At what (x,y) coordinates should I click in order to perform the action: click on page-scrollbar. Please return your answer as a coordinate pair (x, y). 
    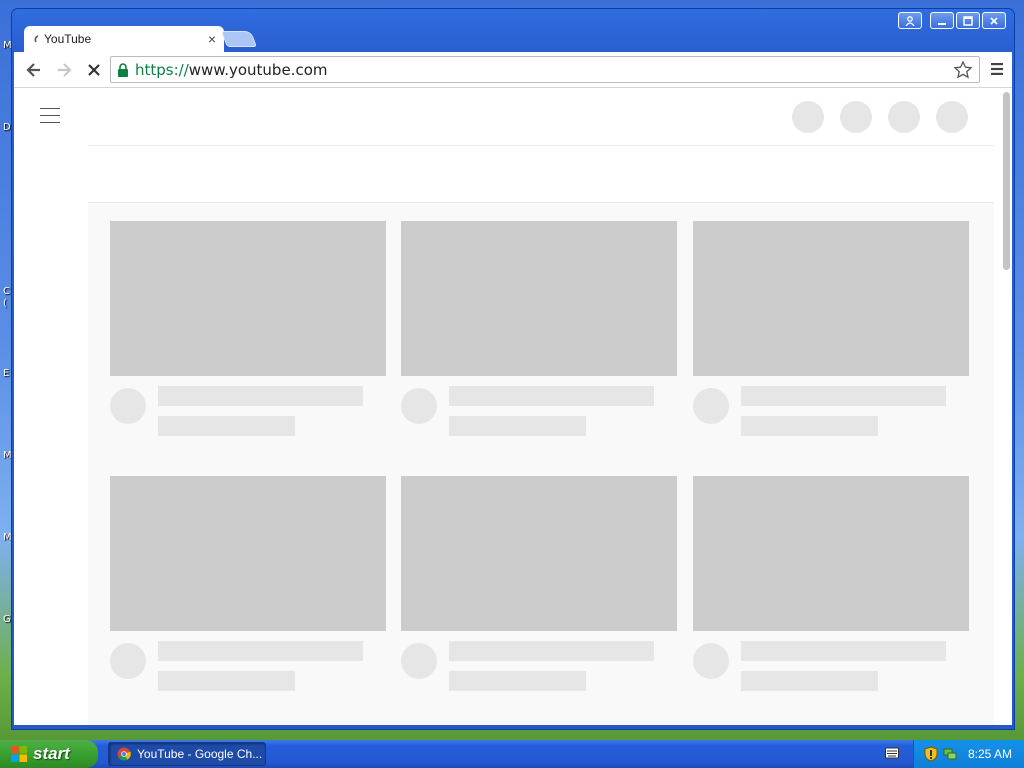
    Looking at the image, I should click on (1006, 181).